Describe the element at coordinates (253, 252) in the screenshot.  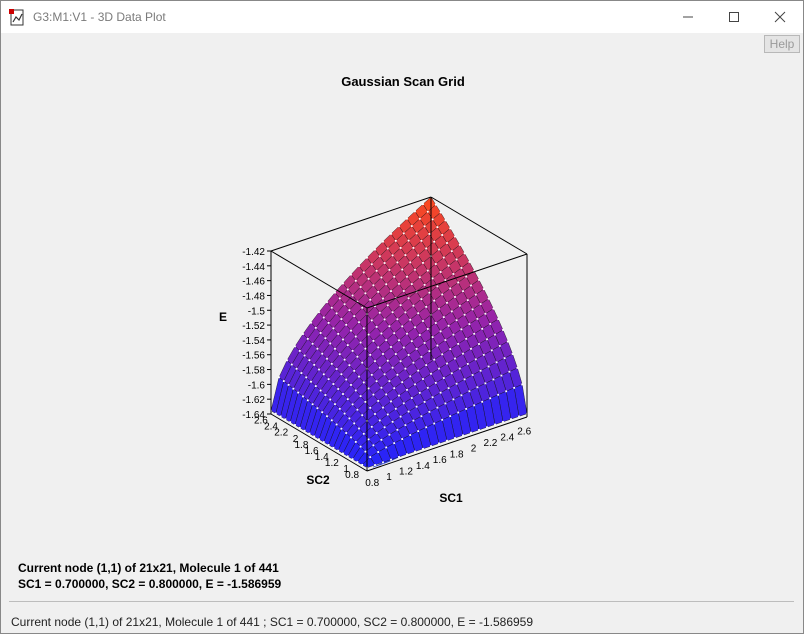
I see `z-tick-label: -1.42` at that location.